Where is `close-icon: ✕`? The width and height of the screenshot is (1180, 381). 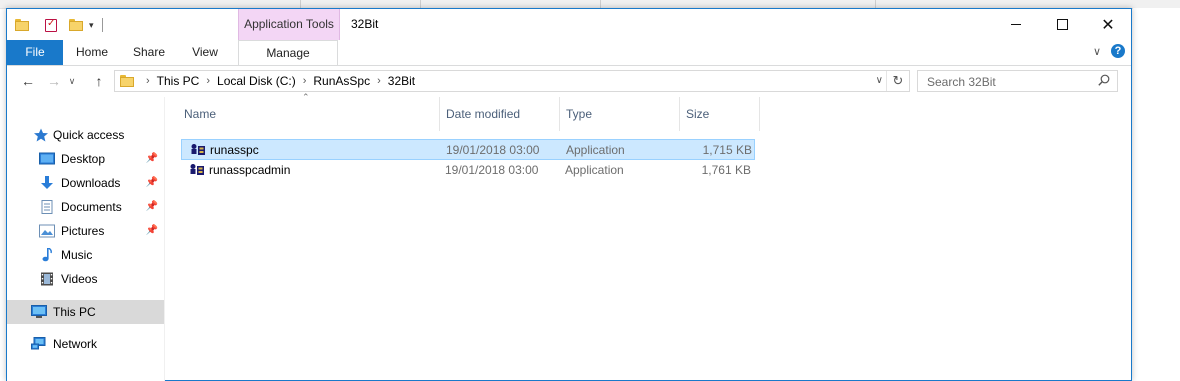 close-icon: ✕ is located at coordinates (1108, 25).